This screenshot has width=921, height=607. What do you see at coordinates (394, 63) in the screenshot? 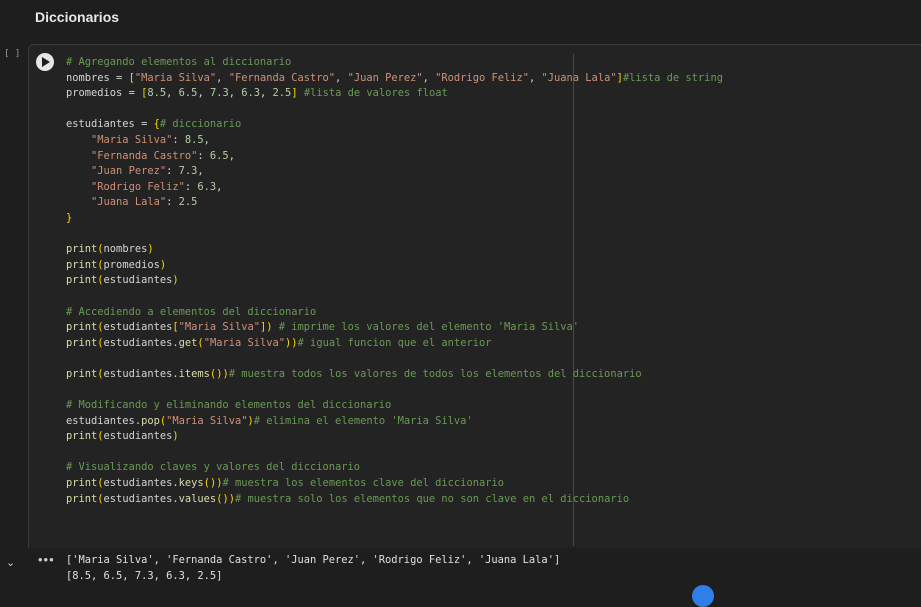
I see `code-line: # Agregando elementos al diccionario` at bounding box center [394, 63].